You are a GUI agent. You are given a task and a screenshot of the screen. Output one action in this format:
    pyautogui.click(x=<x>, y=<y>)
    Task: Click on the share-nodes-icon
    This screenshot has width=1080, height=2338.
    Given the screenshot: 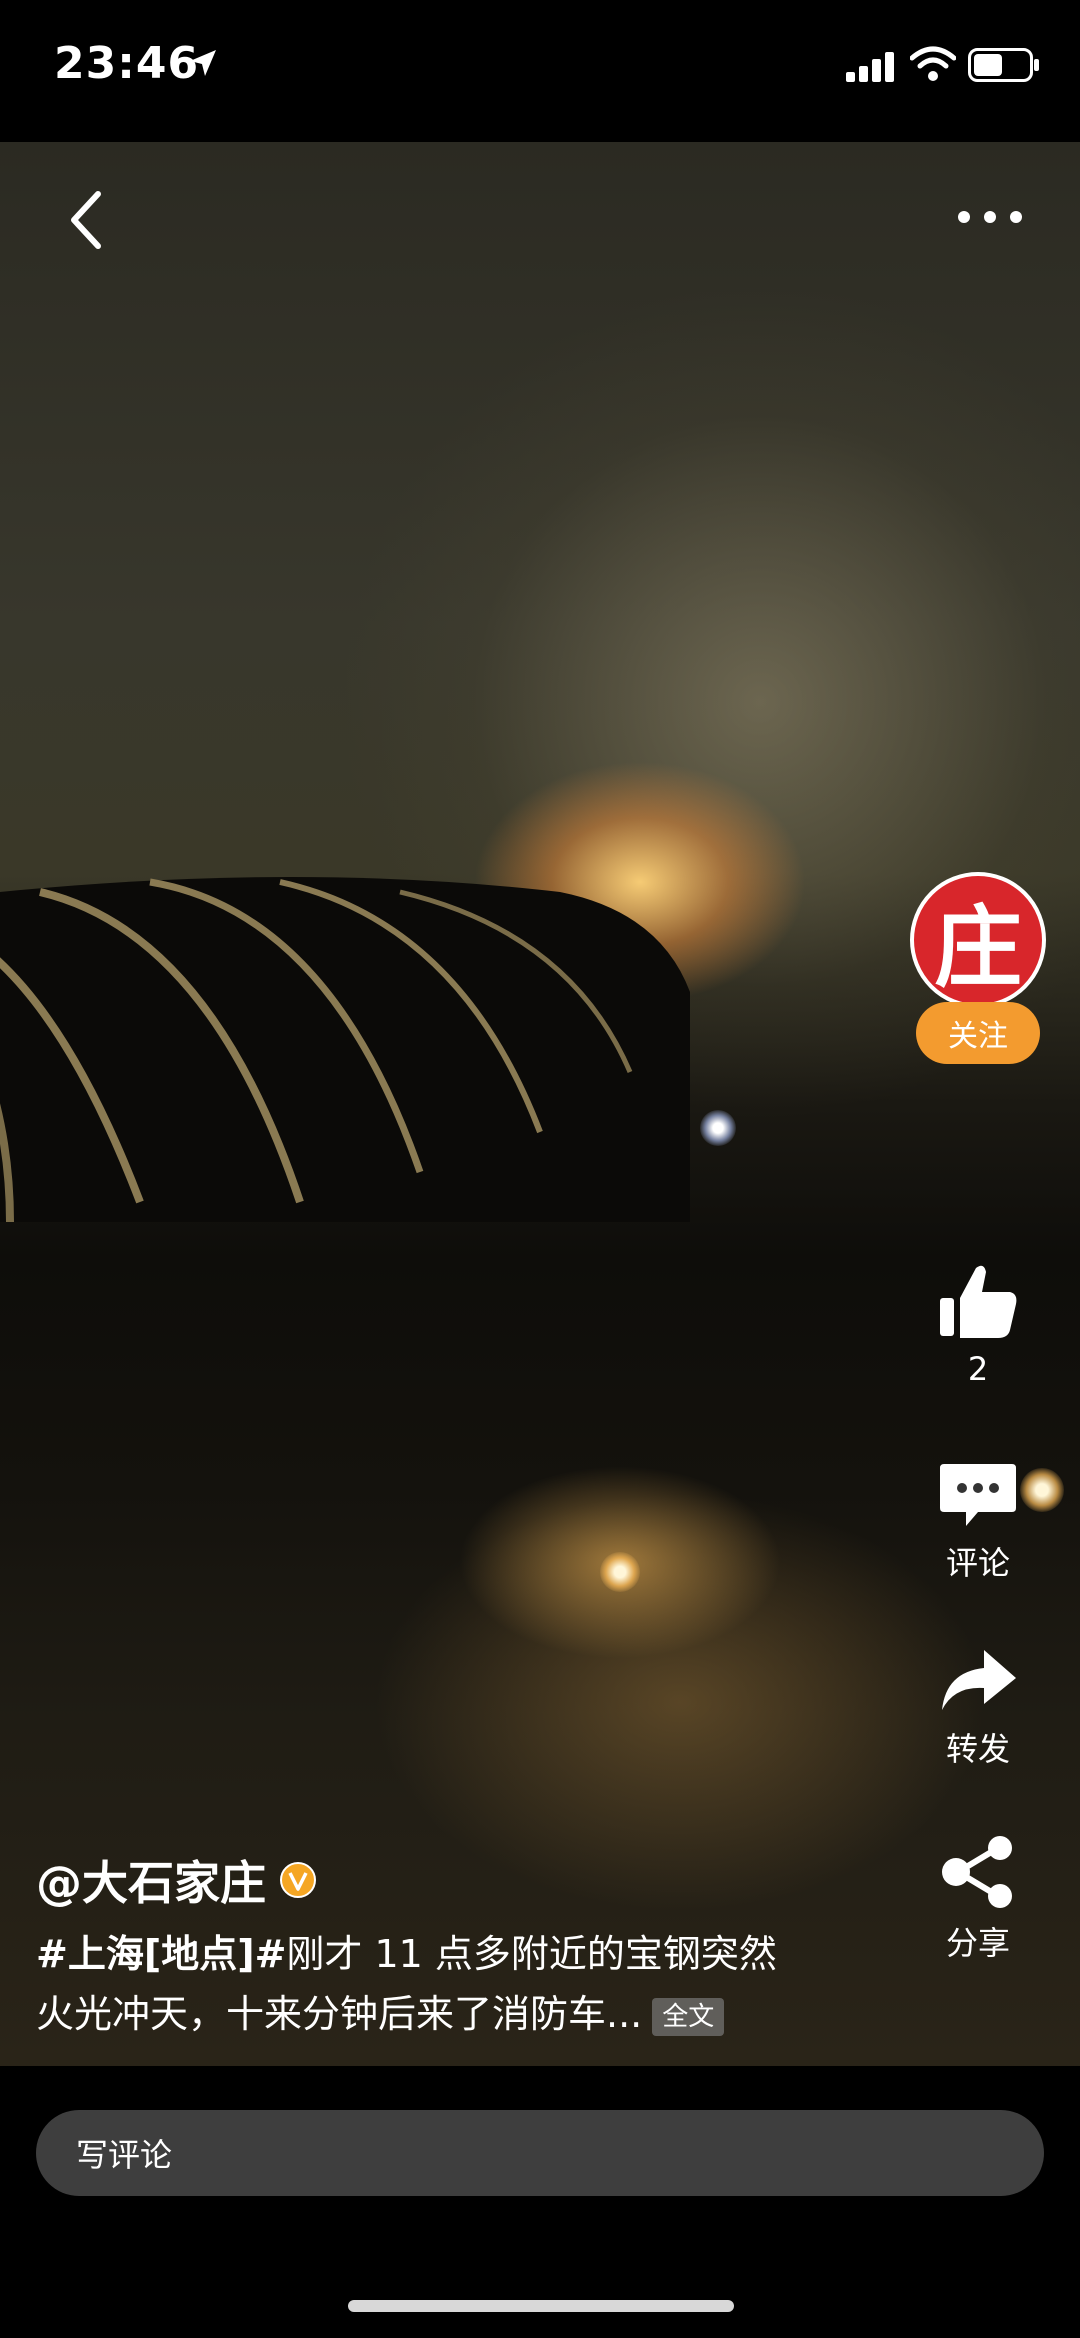 What is the action you would take?
    pyautogui.click(x=977, y=1872)
    